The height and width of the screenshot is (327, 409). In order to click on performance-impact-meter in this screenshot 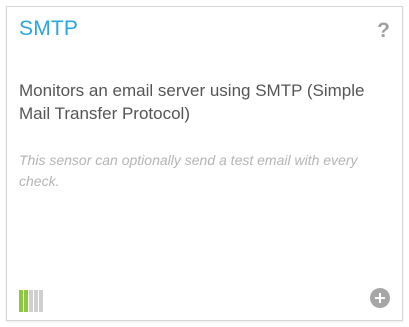, I will do `click(31, 301)`.